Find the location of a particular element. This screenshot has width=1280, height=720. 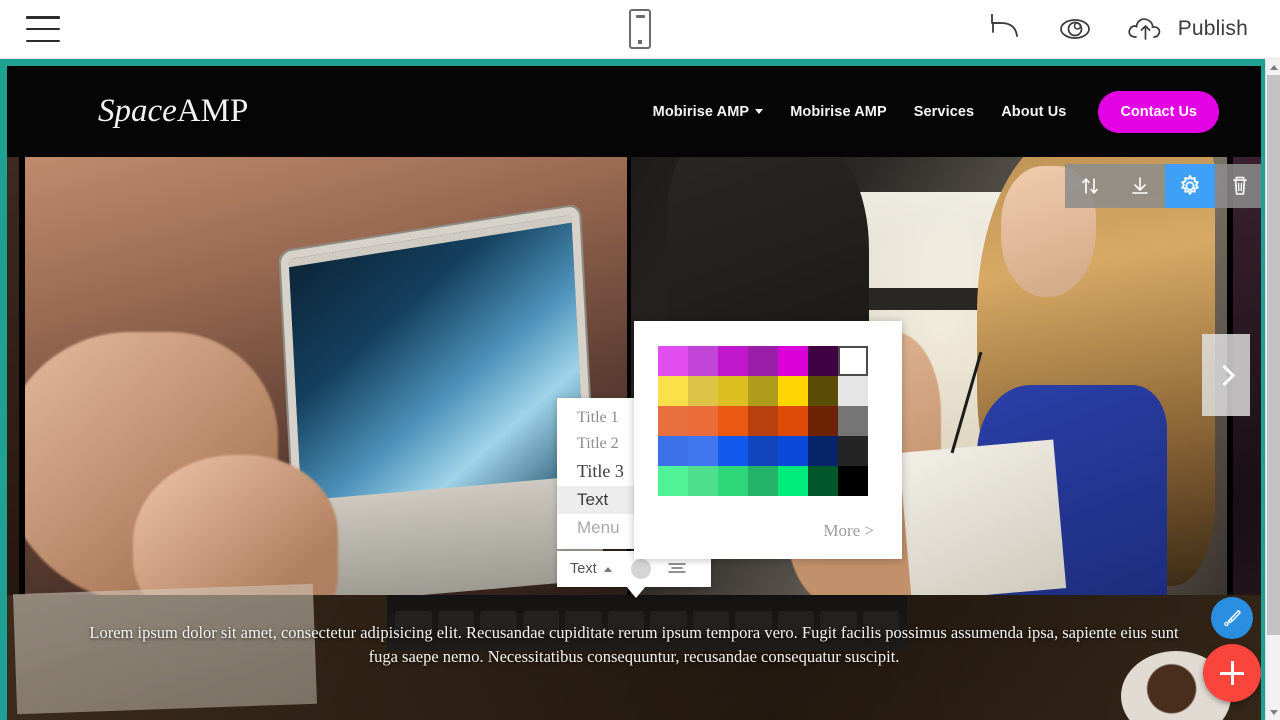

delete-block-button is located at coordinates (1238, 186).